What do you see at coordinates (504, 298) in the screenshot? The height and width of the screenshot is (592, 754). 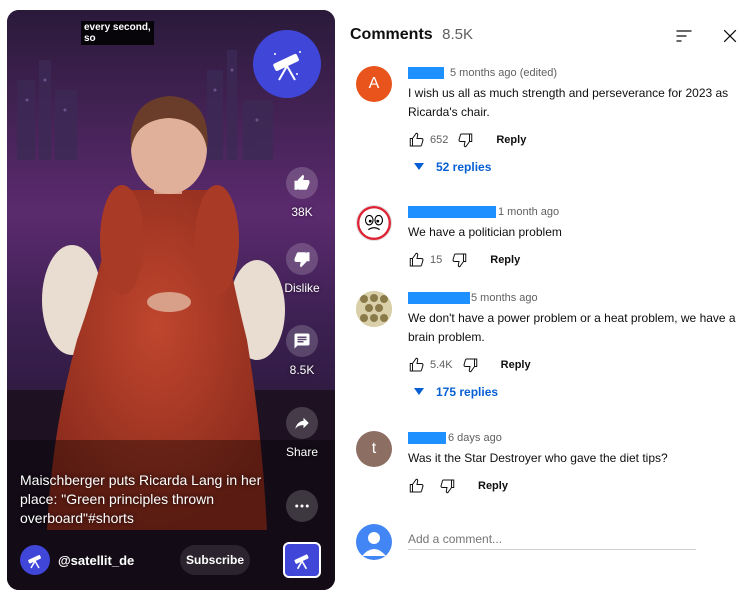 I see `comment-time: 5 months ago` at bounding box center [504, 298].